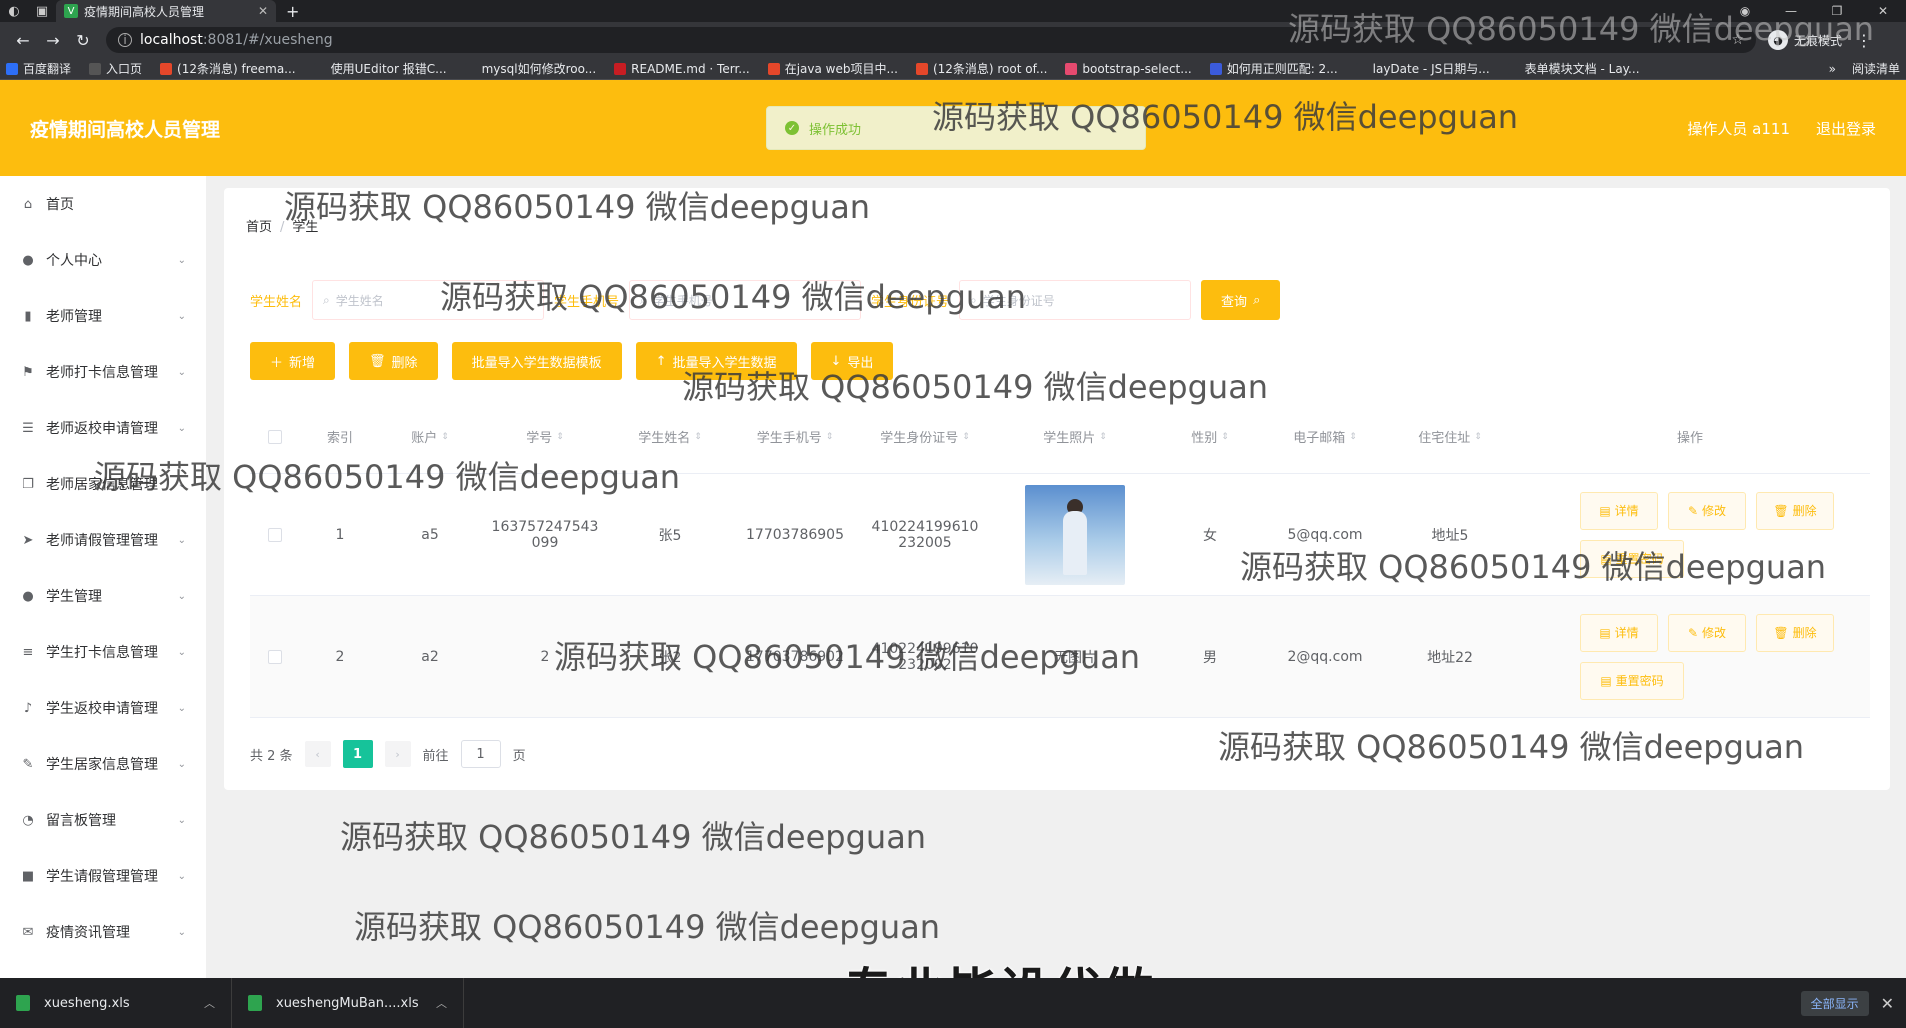 This screenshot has width=1906, height=1028. Describe the element at coordinates (103, 204) in the screenshot. I see `sidebar-item: ⌂ 首页` at that location.